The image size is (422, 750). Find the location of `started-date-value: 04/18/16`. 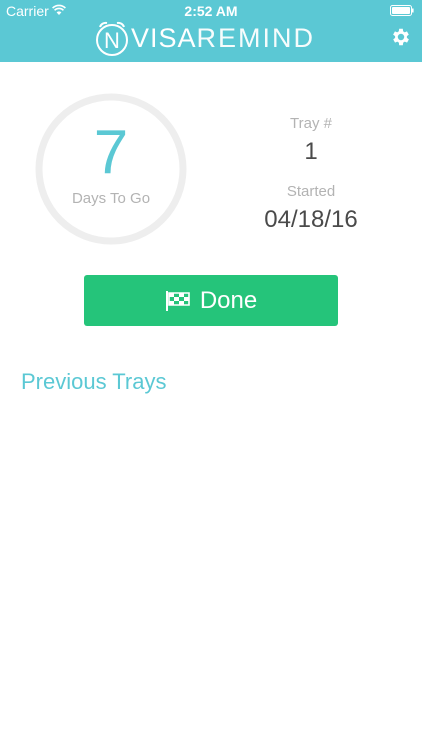

started-date-value: 04/18/16 is located at coordinates (311, 219).